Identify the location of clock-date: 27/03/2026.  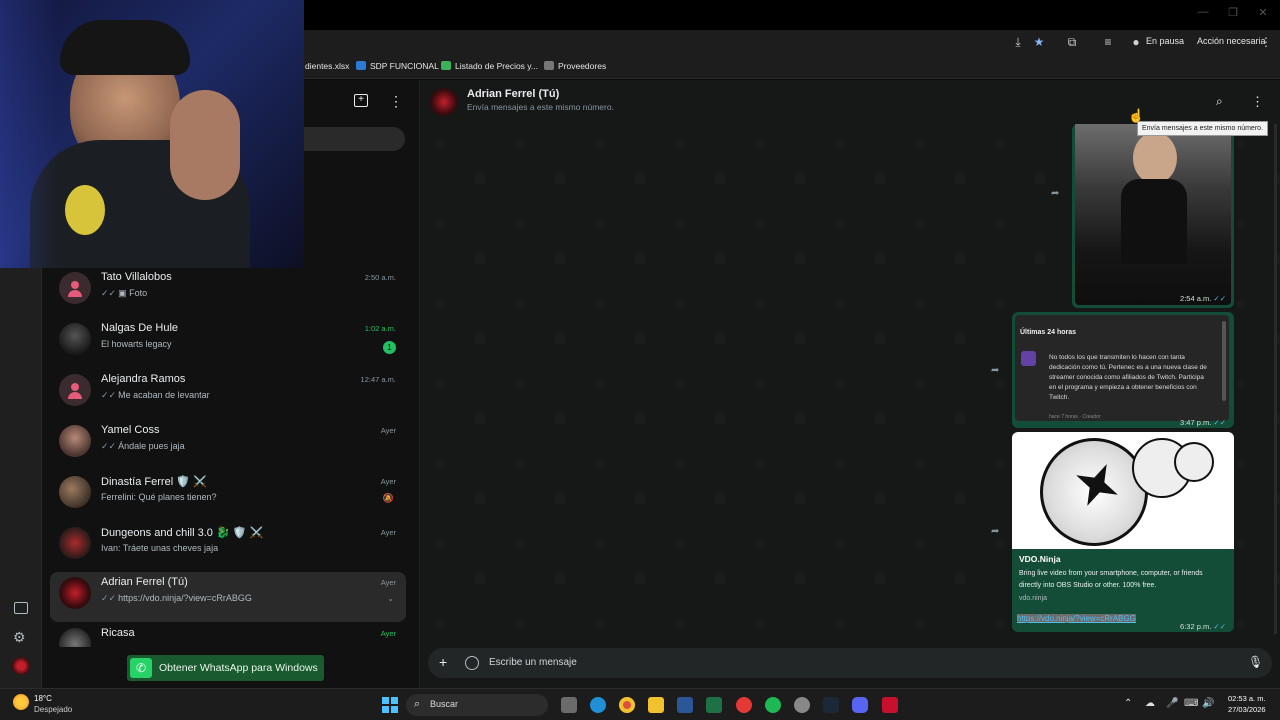
(1247, 709).